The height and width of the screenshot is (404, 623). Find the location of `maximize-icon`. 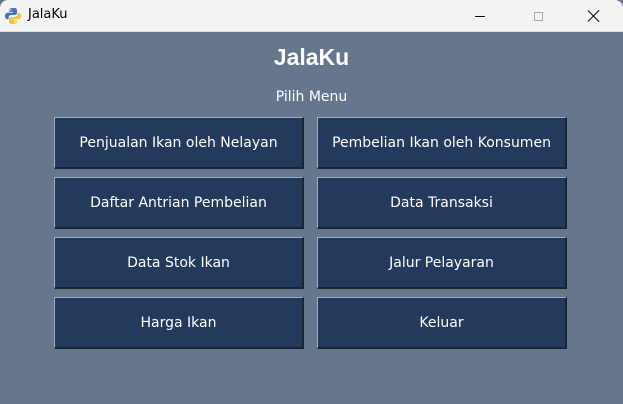

maximize-icon is located at coordinates (538, 16).